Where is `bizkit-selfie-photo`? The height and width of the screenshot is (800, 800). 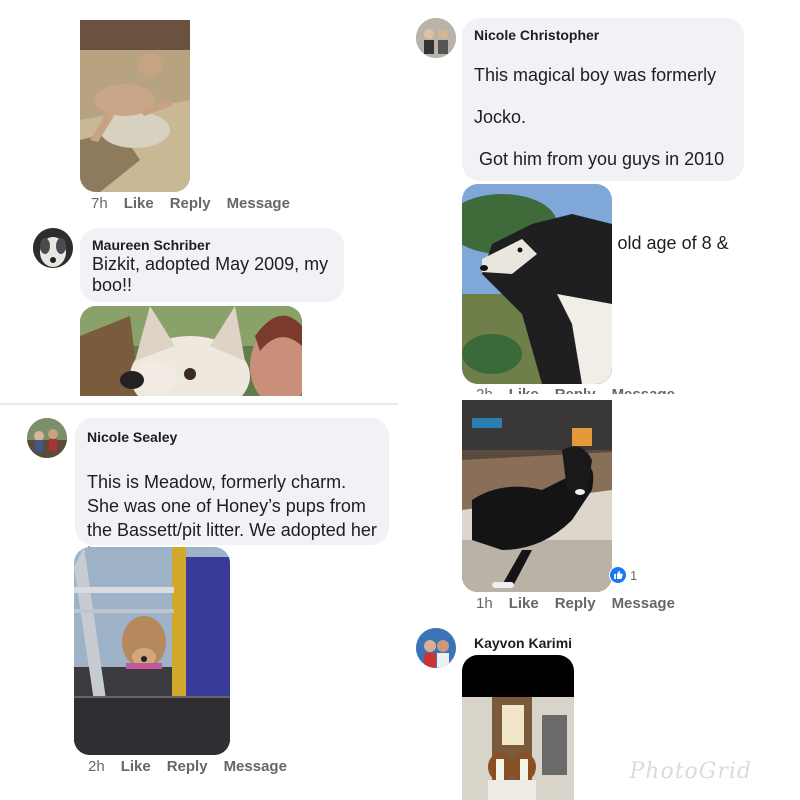
bizkit-selfie-photo is located at coordinates (191, 351).